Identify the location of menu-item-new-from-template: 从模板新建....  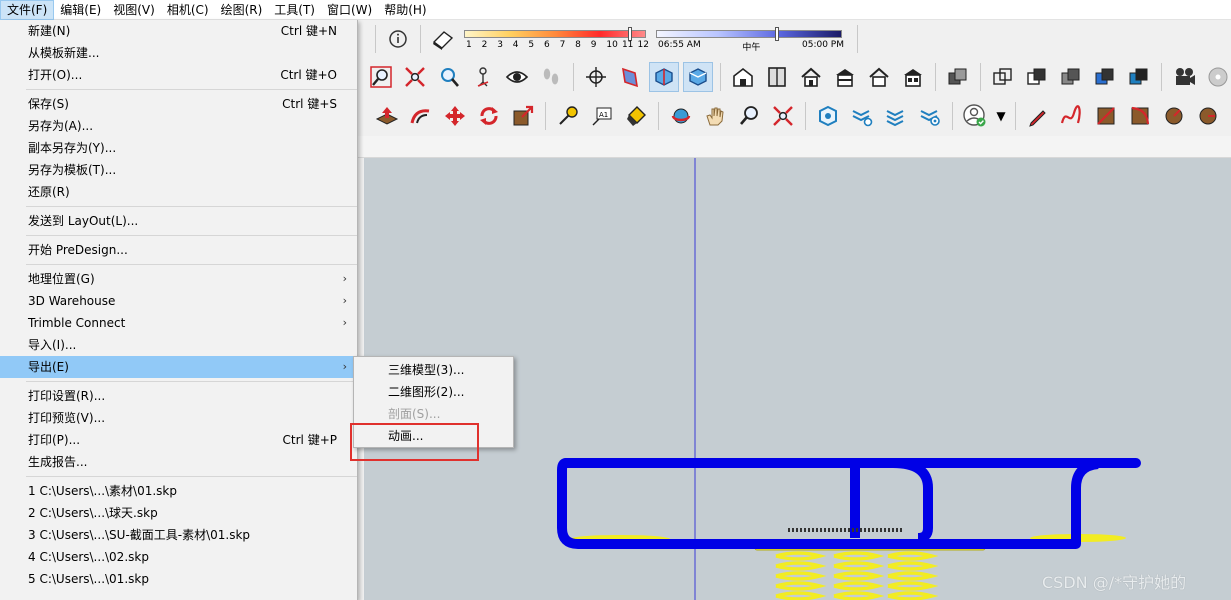
(178, 53).